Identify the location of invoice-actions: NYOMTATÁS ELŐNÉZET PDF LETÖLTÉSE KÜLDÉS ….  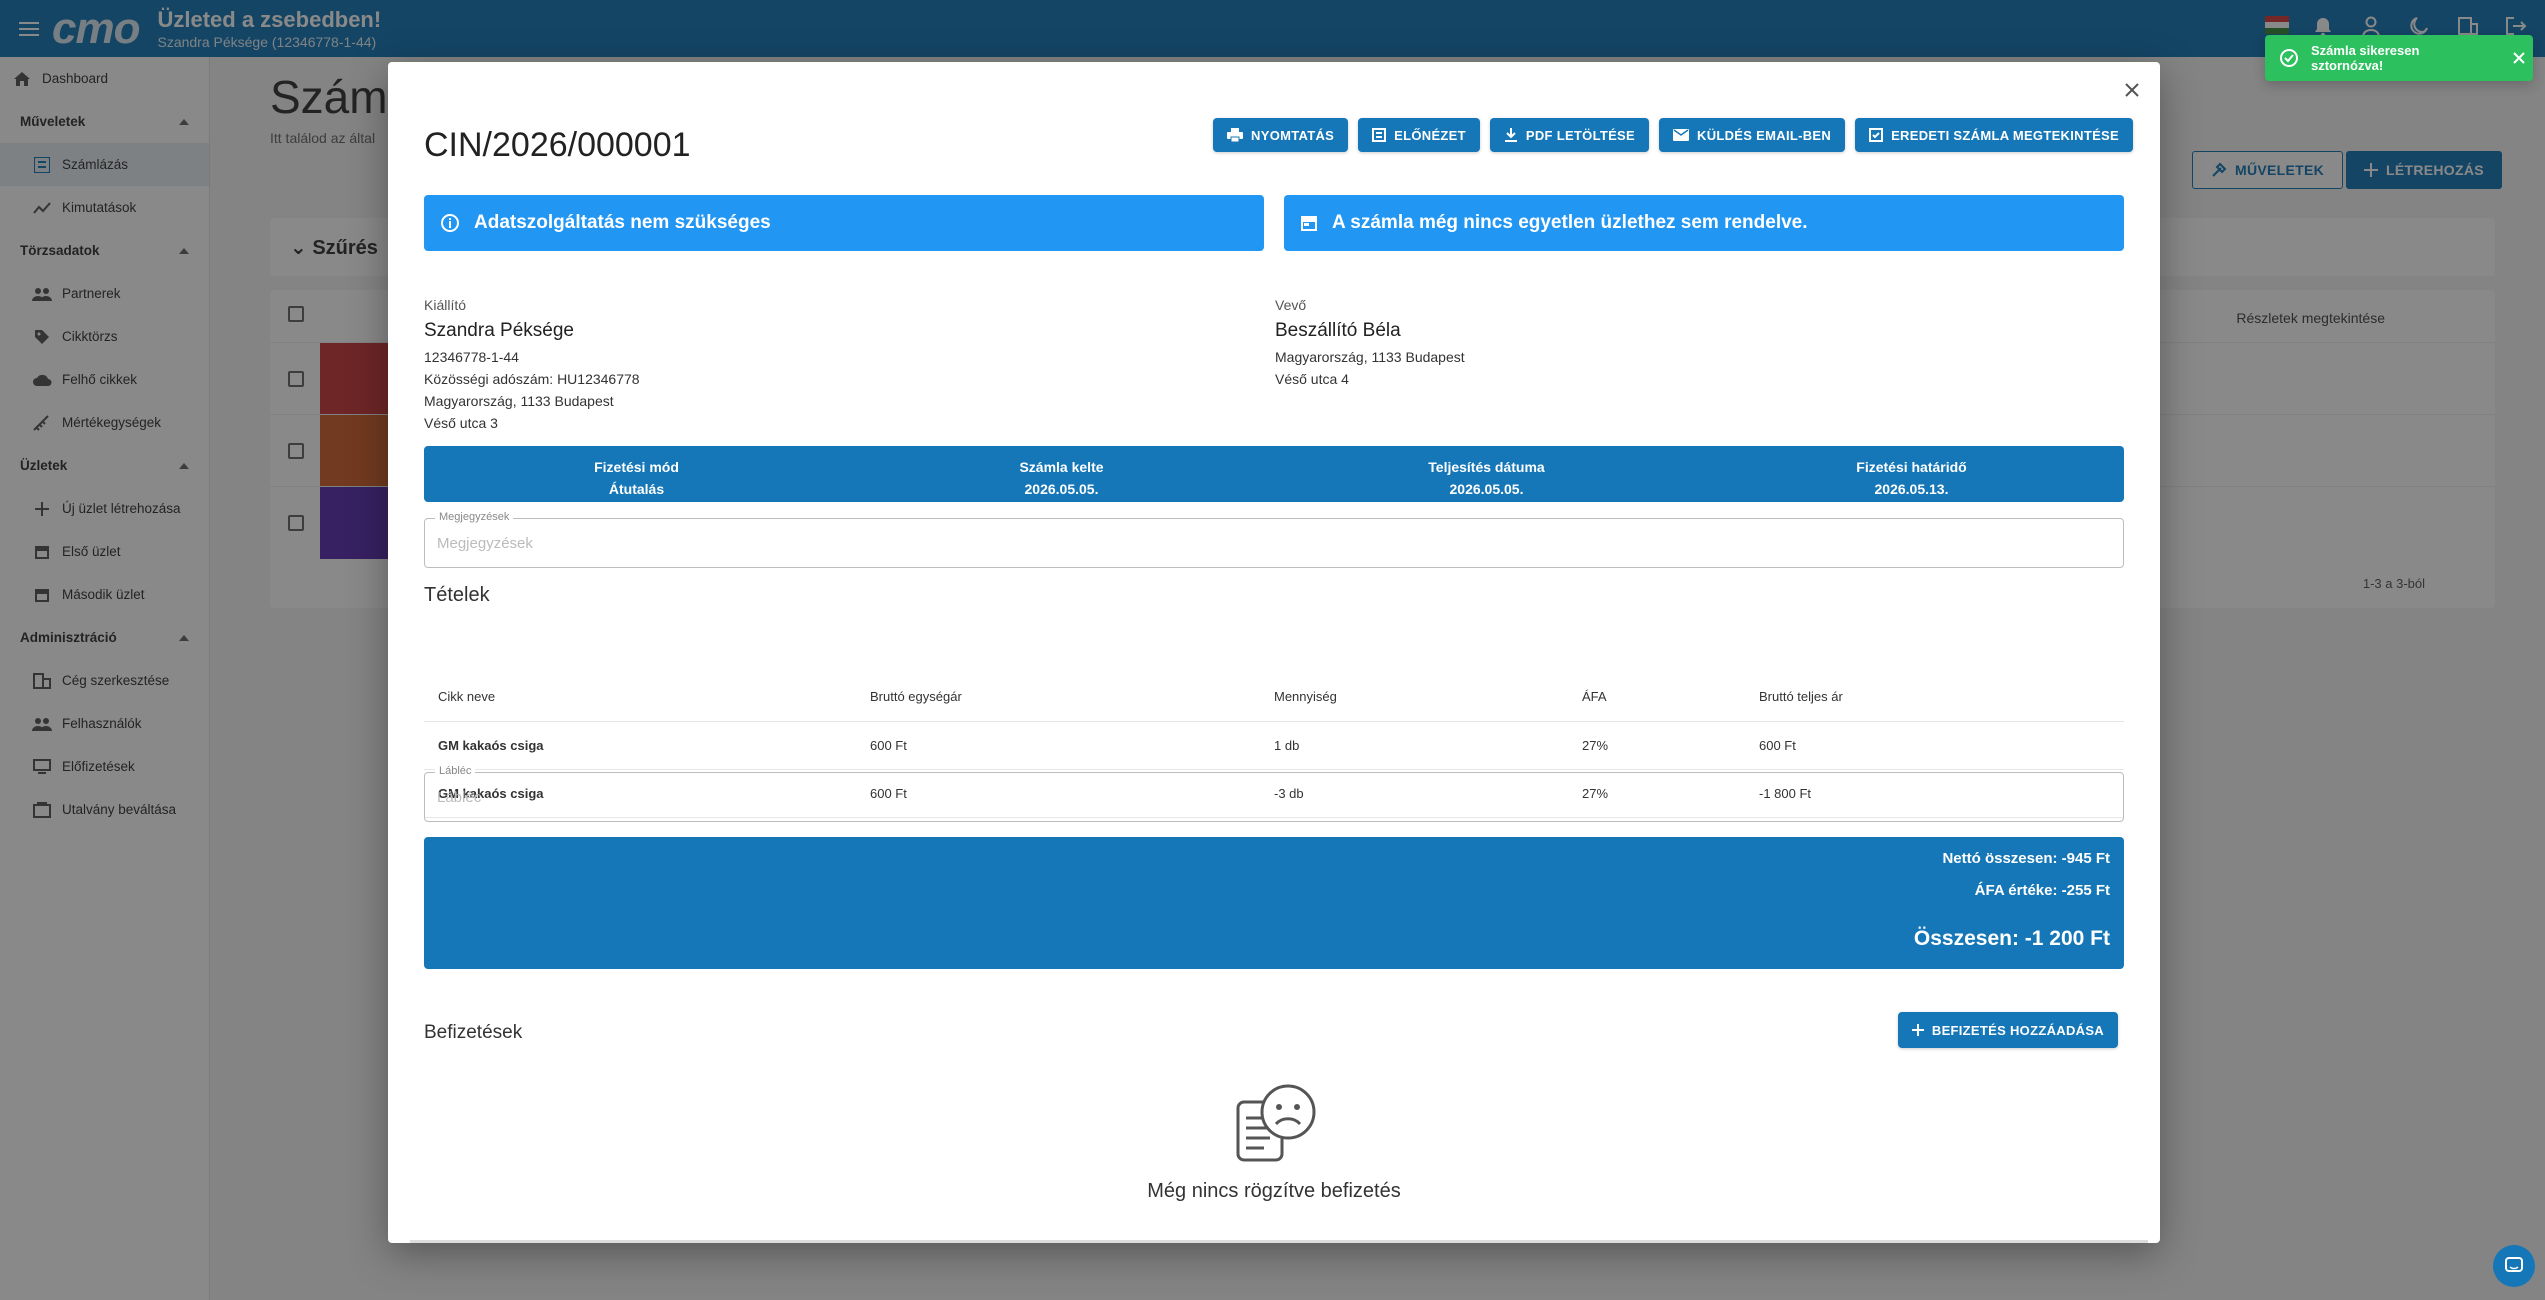
(1673, 135).